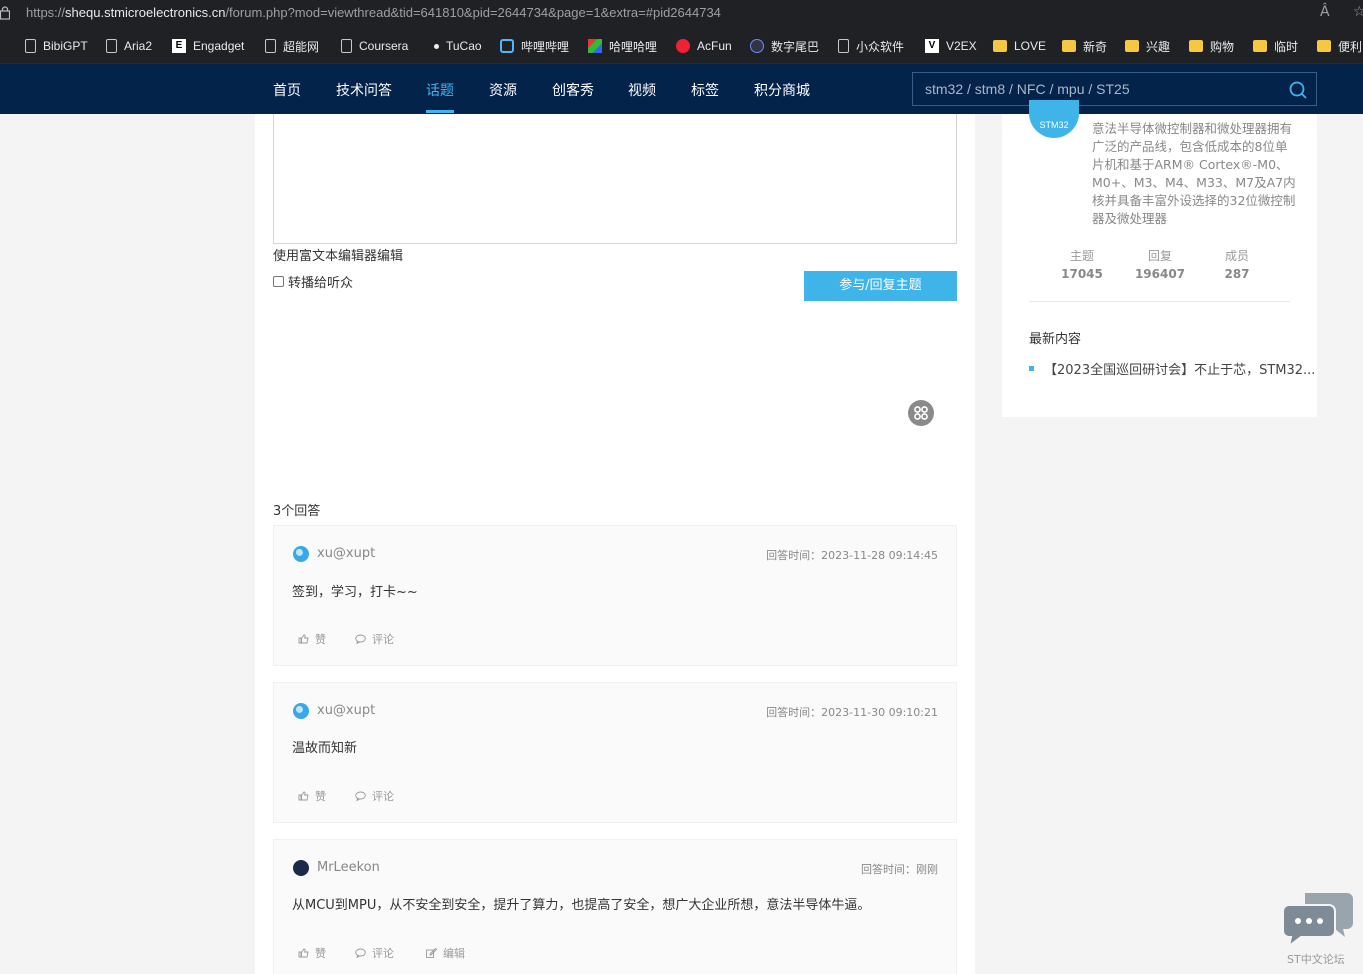  Describe the element at coordinates (297, 511) in the screenshot. I see `answer-count: 3个回答` at that location.